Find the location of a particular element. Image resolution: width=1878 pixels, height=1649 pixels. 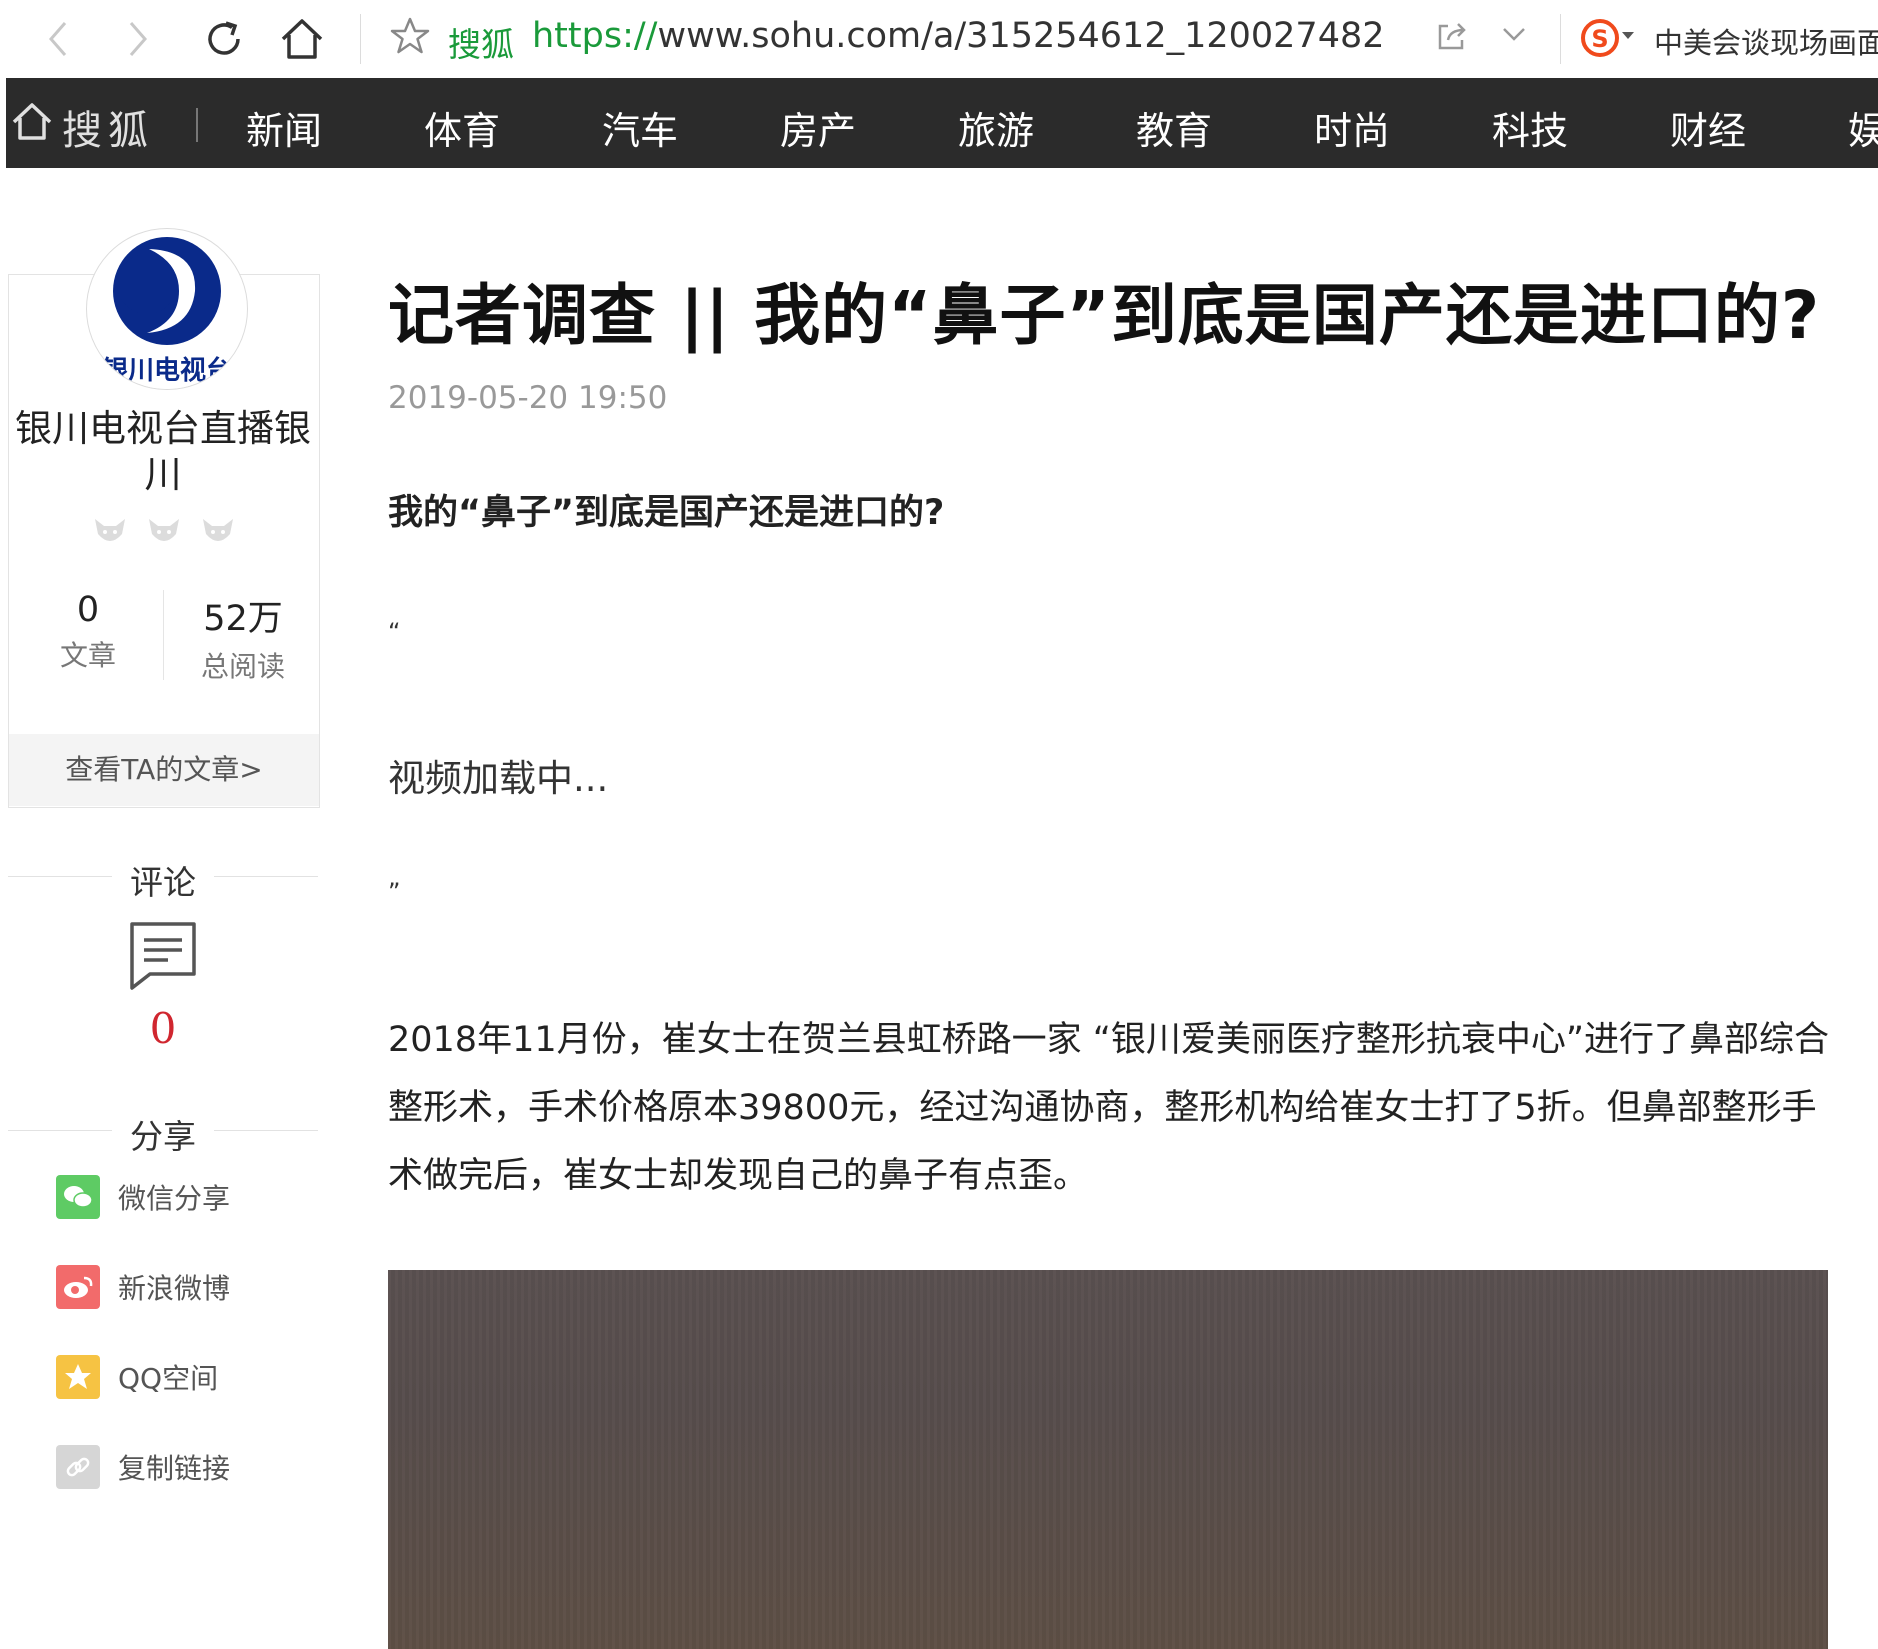

search-engine-button: S is located at coordinates (1600, 40).